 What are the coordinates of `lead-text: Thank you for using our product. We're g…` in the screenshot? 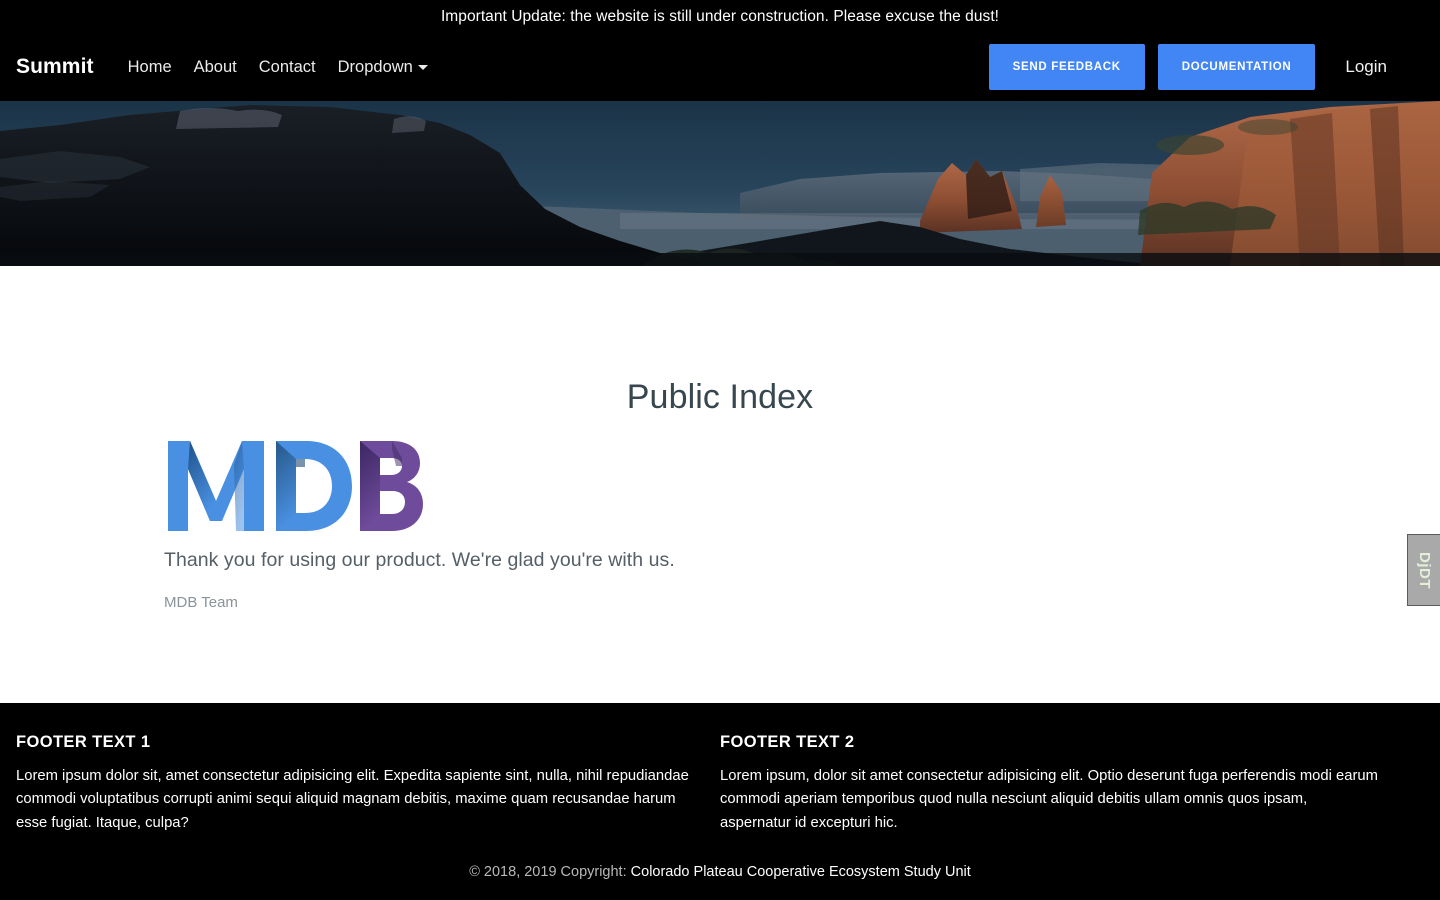 It's located at (419, 560).